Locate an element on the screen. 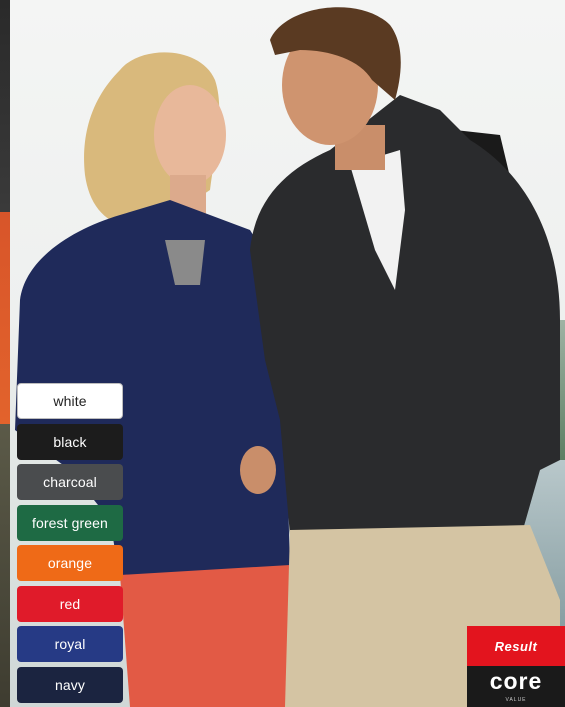 Image resolution: width=565 pixels, height=707 pixels. logo-value-text: VALUE is located at coordinates (516, 700).